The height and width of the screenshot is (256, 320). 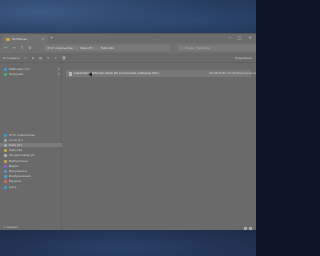 I want to click on breadcrumb-item: Taltoniks, so click(x=107, y=48).